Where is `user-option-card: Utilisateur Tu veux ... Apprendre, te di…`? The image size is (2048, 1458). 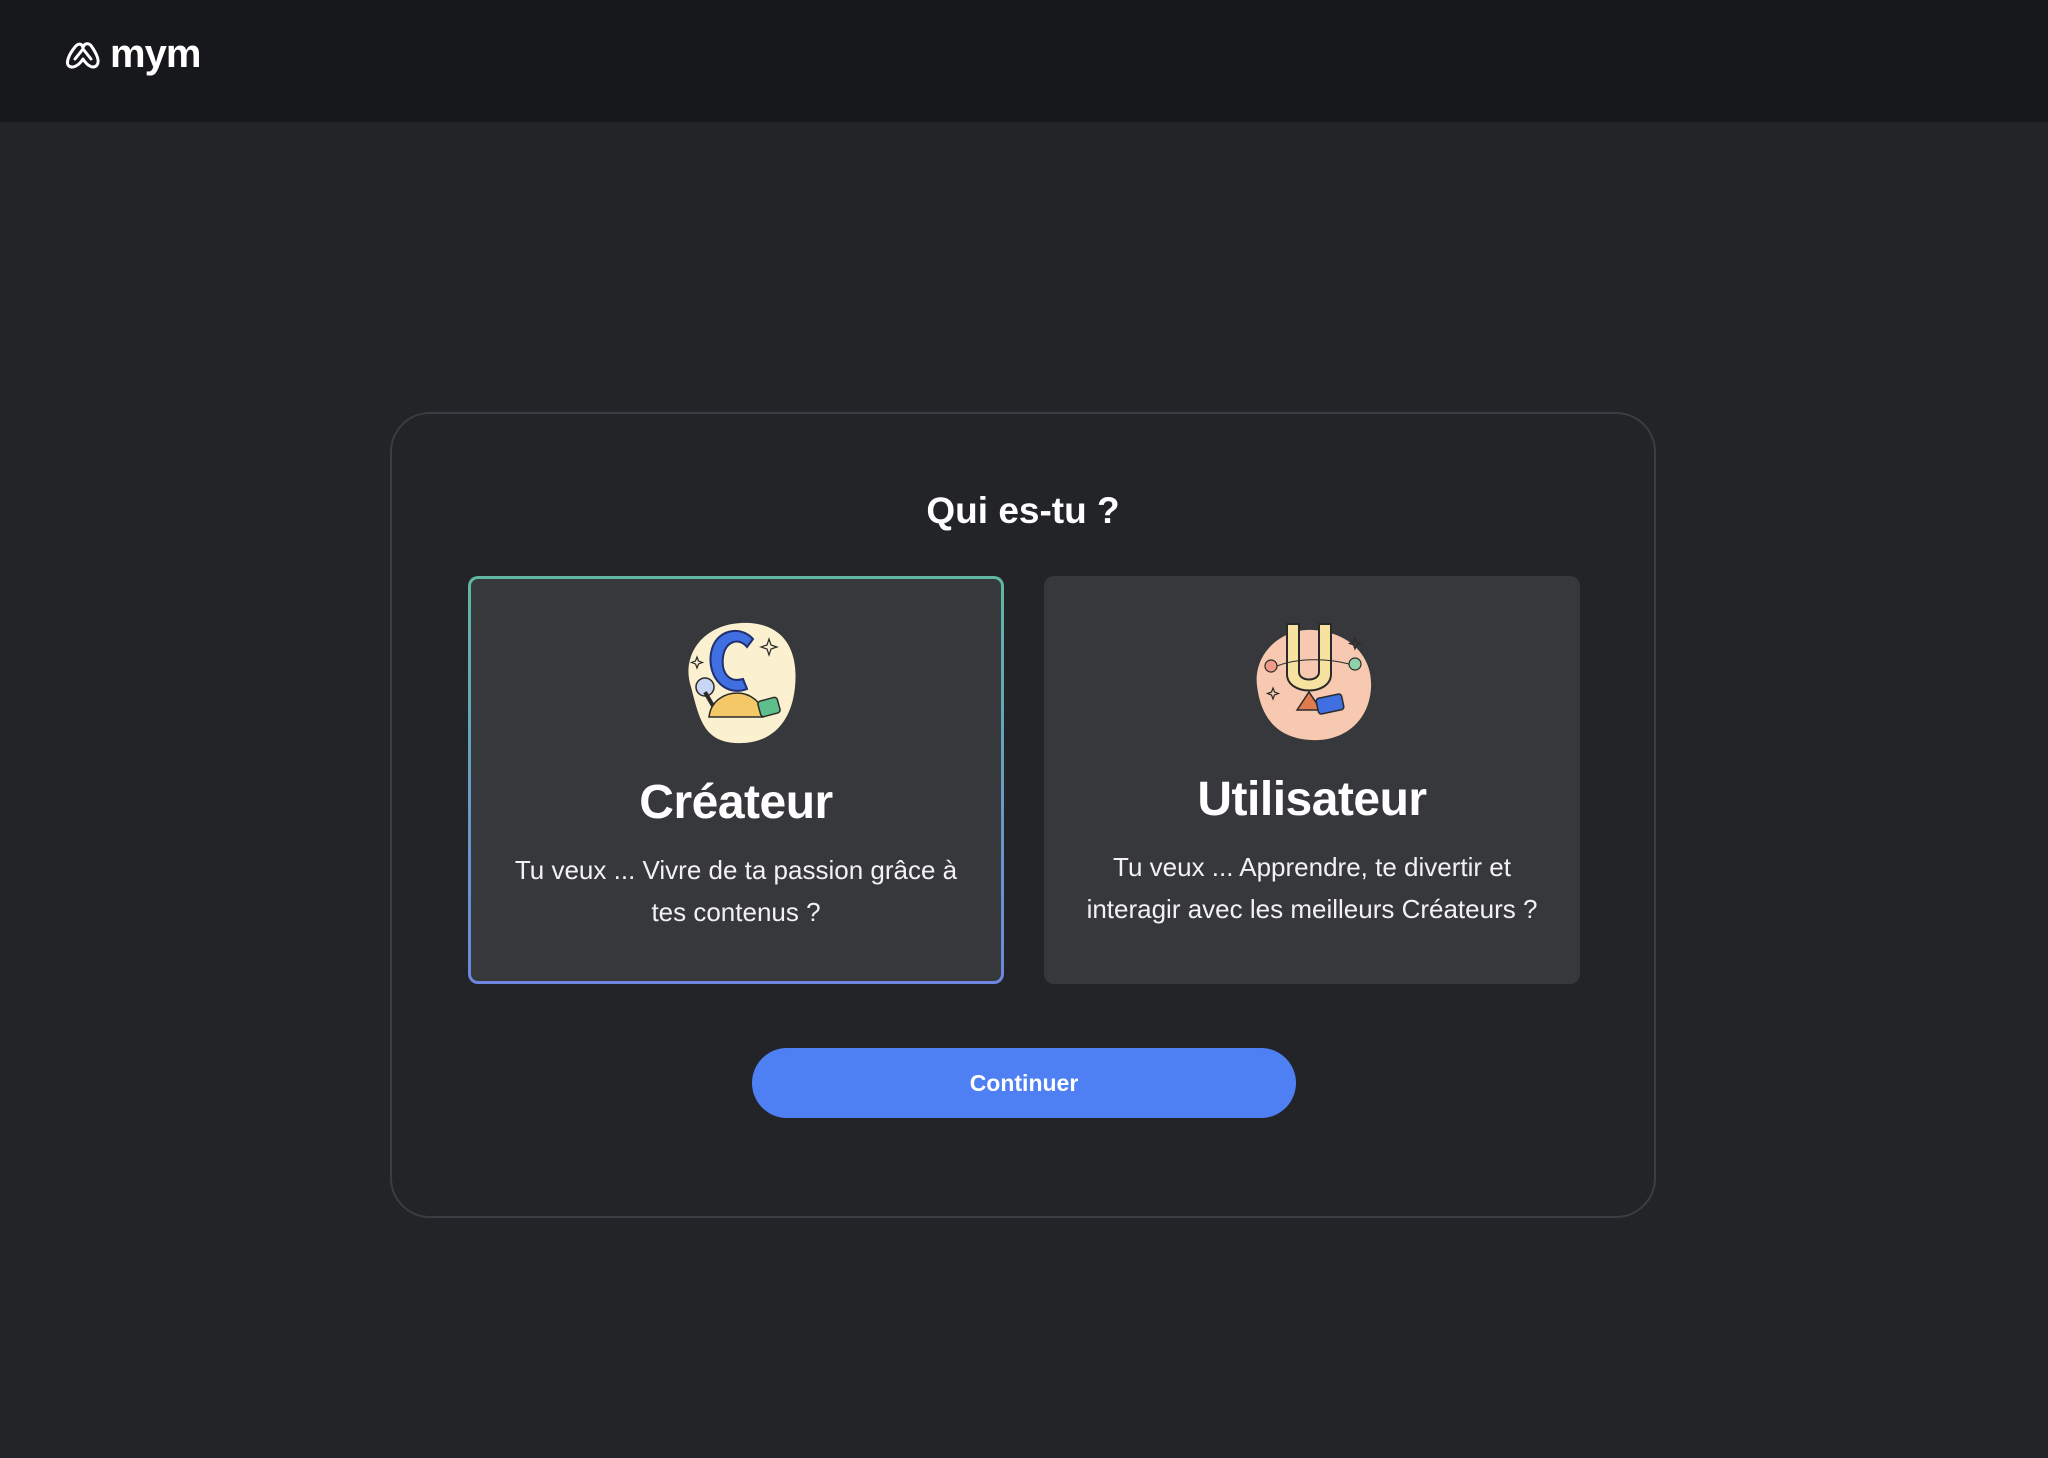
user-option-card: Utilisateur Tu veux ... Apprendre, te di… is located at coordinates (1312, 780).